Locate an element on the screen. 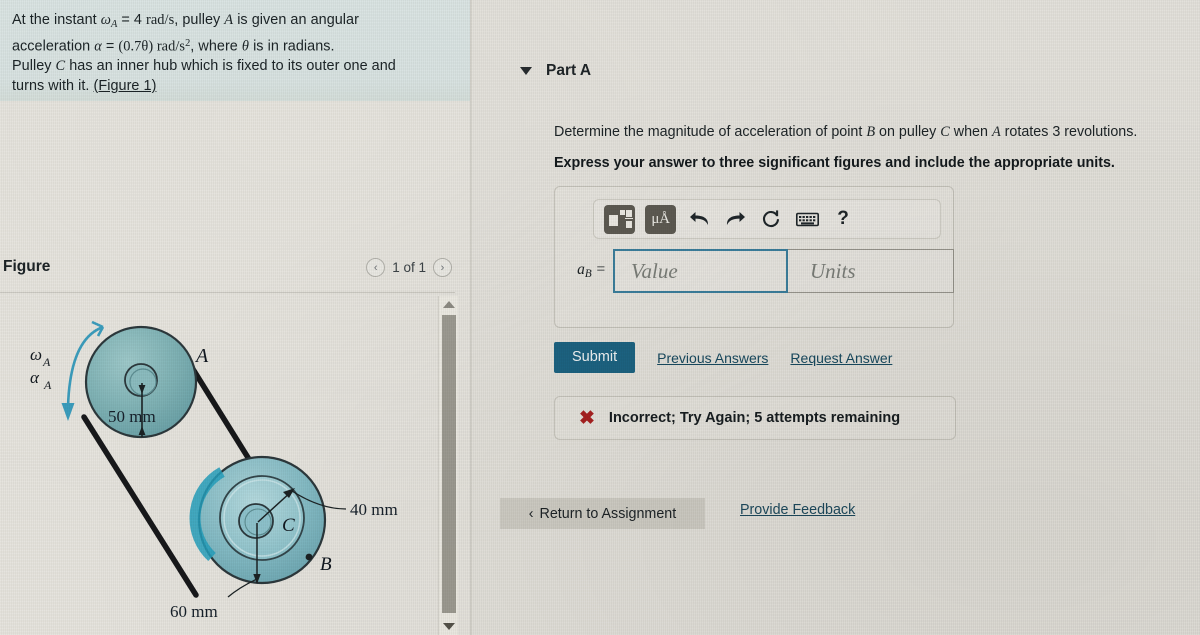 Image resolution: width=1200 pixels, height=635 pixels. omega-a-label: ω is located at coordinates (36, 354).